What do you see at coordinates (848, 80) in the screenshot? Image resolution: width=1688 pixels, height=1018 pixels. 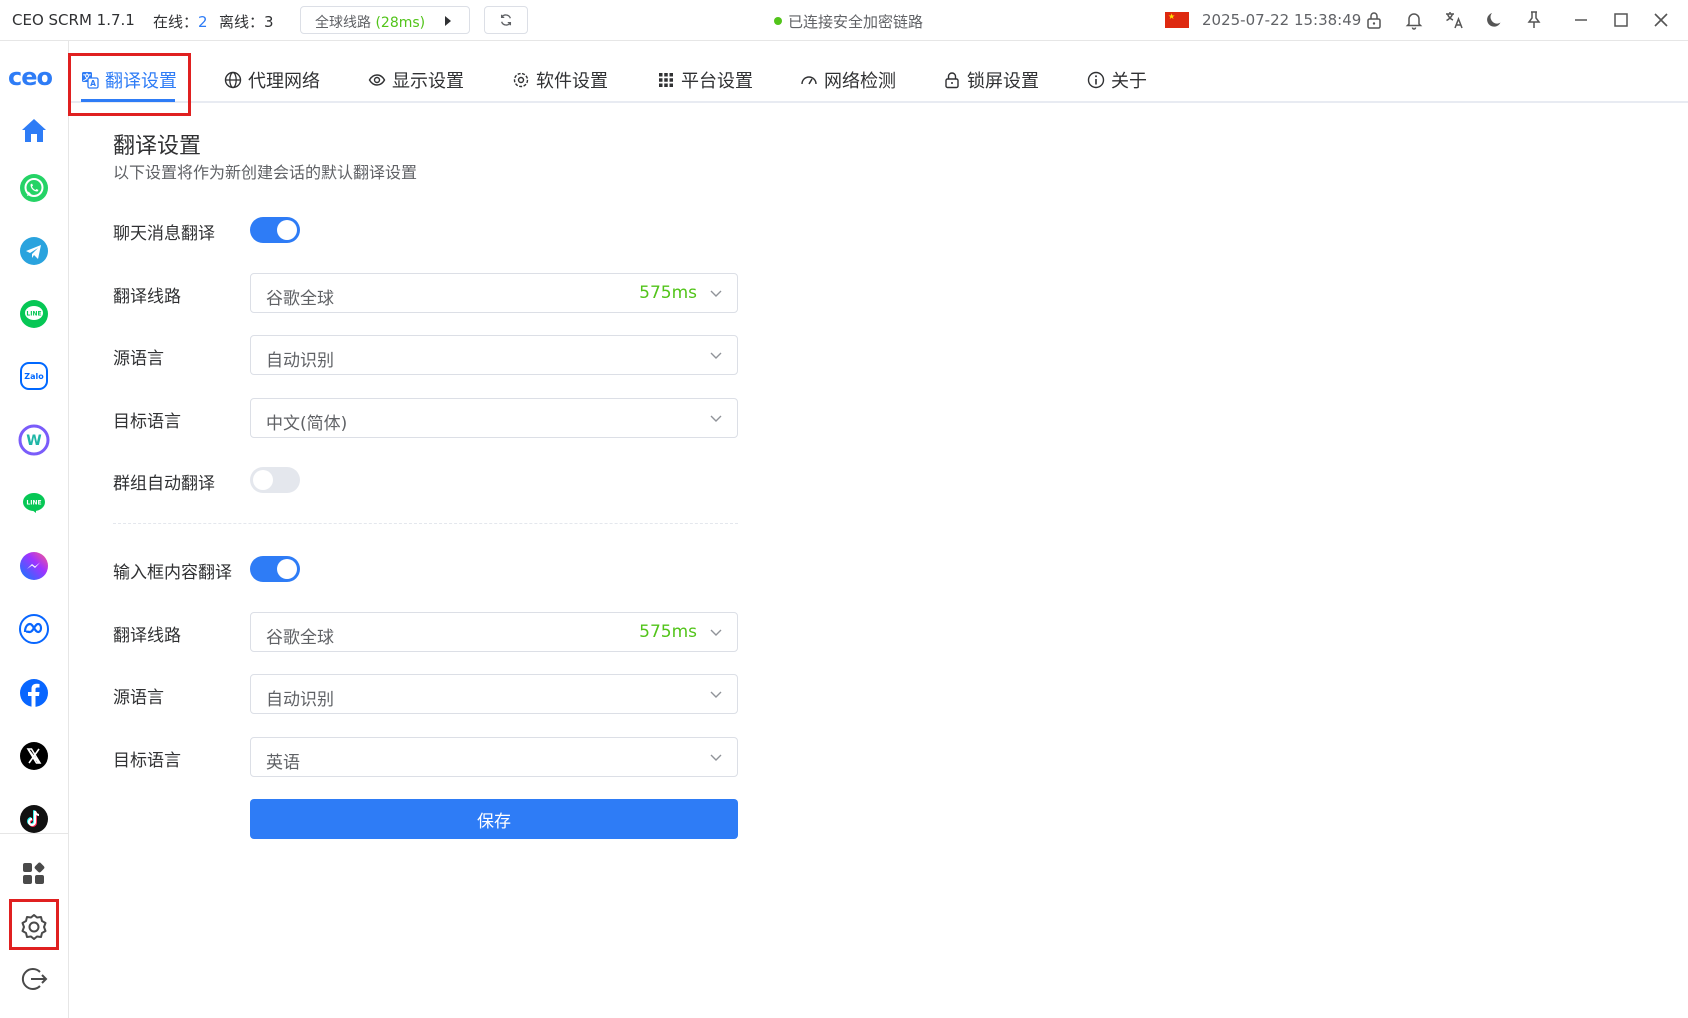 I see `tab-network-check: 网络检测` at bounding box center [848, 80].